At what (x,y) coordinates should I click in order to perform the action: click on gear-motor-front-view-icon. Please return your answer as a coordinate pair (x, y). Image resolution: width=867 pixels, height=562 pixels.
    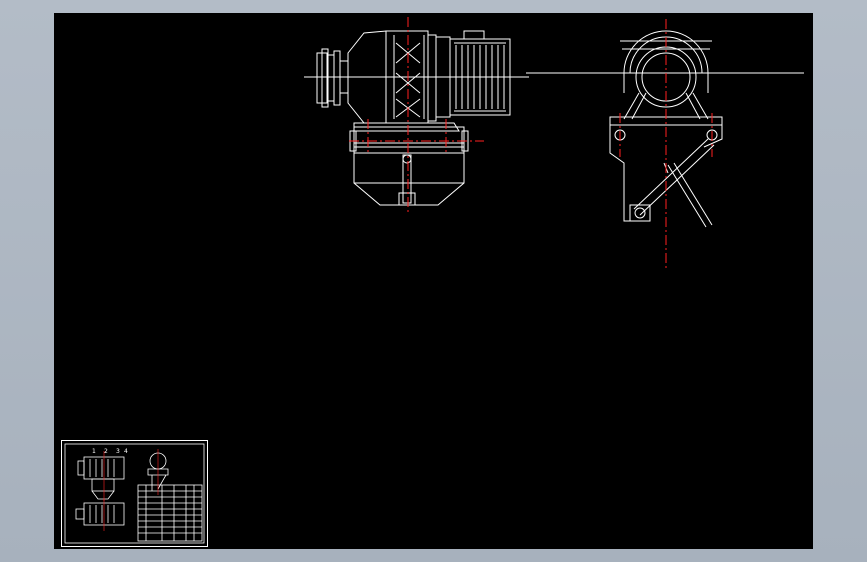
    Looking at the image, I should click on (416, 118).